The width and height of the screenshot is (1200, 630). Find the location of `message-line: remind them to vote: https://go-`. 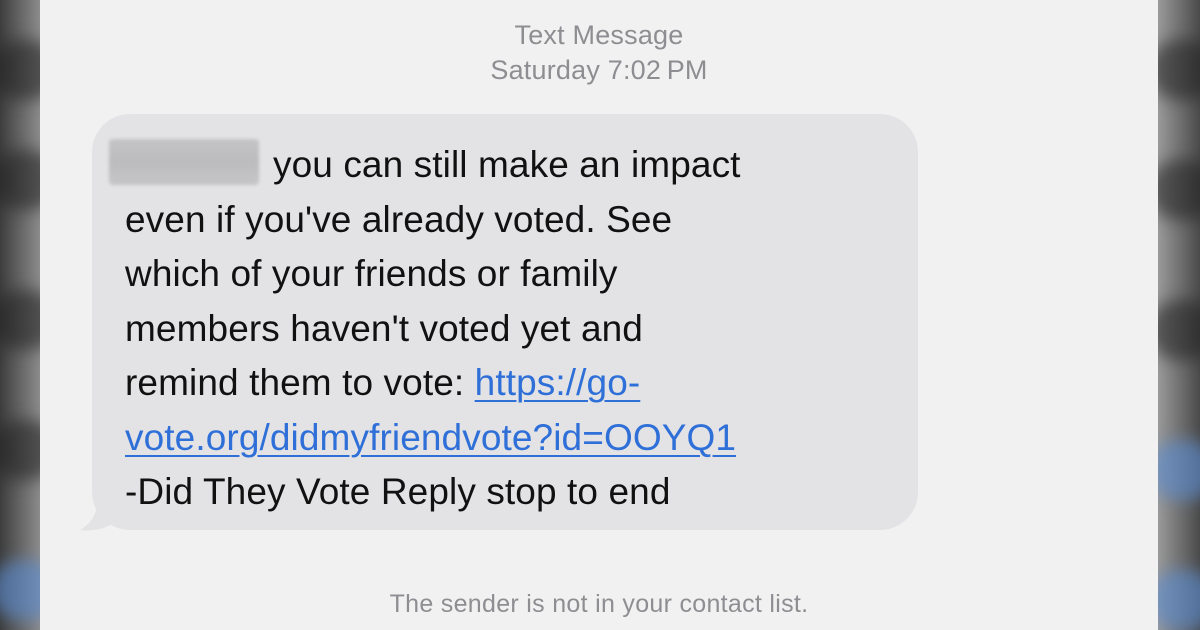

message-line: remind them to vote: https://go- is located at coordinates (511, 383).